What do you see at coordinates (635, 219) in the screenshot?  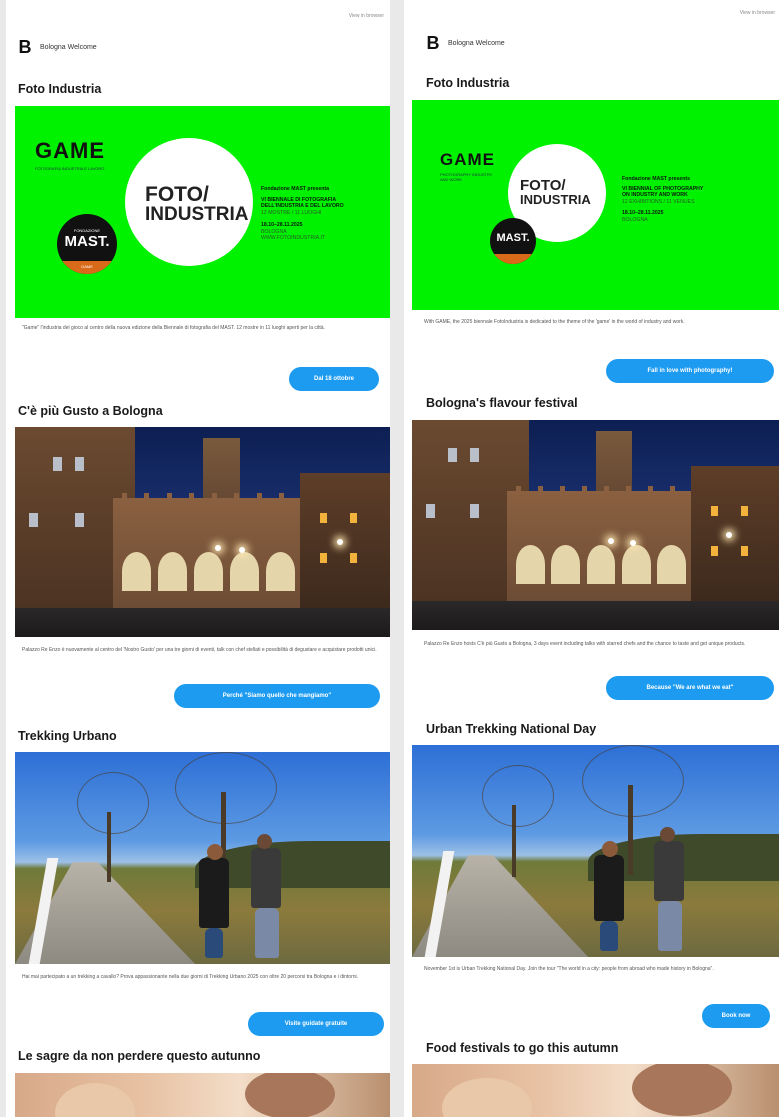 I see `banner-city: BOLOGNA` at bounding box center [635, 219].